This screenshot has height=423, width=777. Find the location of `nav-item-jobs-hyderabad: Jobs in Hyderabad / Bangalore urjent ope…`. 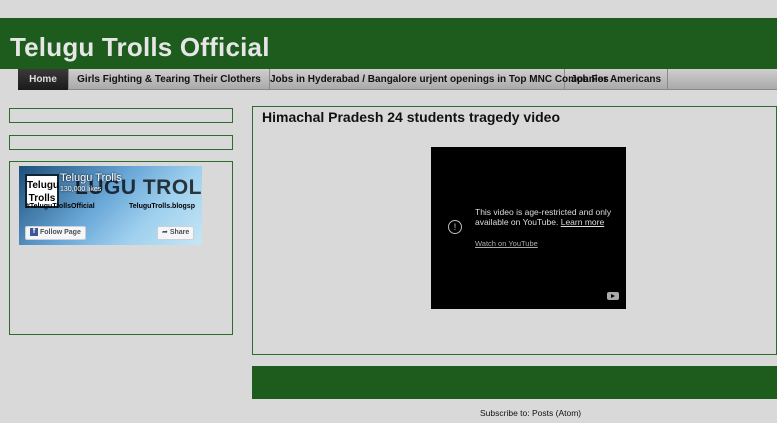

nav-item-jobs-hyderabad: Jobs in Hyderabad / Bangalore urjent ope… is located at coordinates (439, 79).